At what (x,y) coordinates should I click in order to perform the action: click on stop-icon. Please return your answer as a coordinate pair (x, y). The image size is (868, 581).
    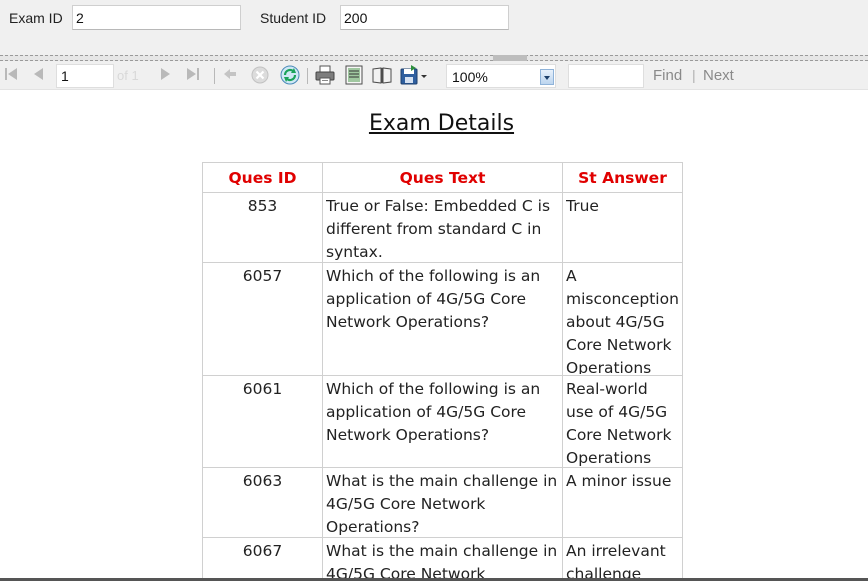
    Looking at the image, I should click on (260, 75).